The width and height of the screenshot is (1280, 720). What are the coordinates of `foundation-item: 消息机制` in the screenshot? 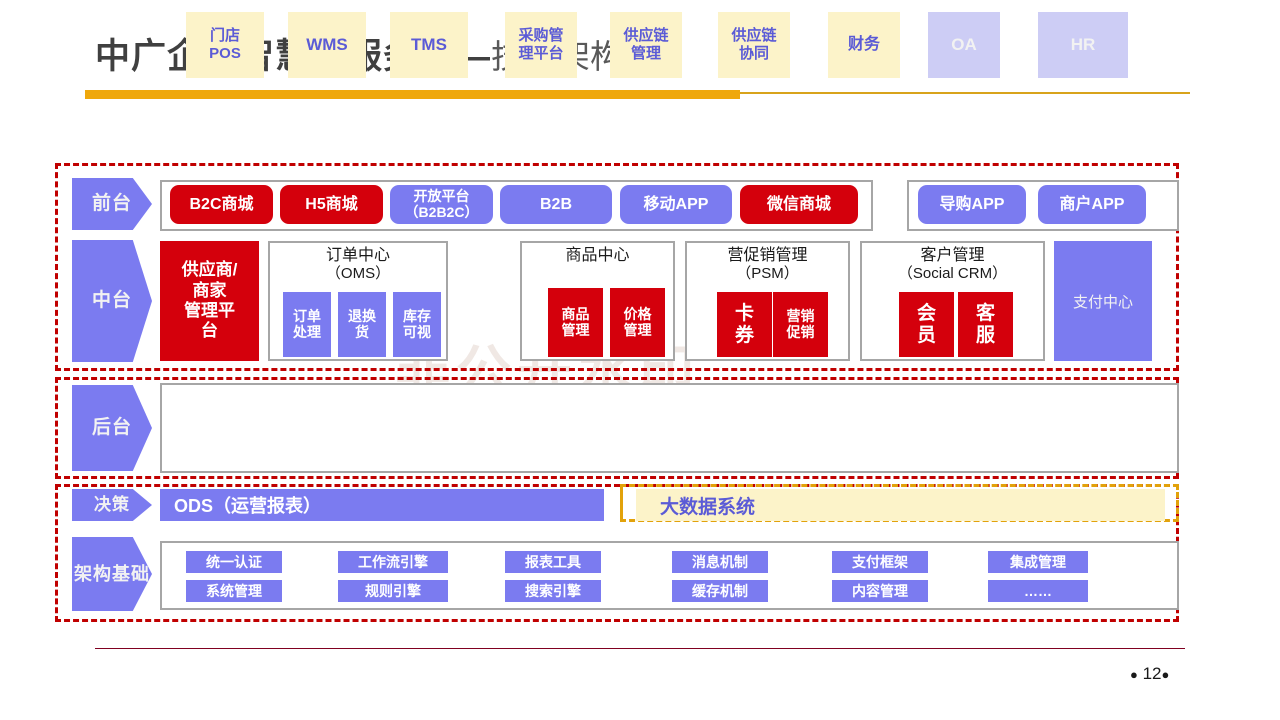 It's located at (720, 562).